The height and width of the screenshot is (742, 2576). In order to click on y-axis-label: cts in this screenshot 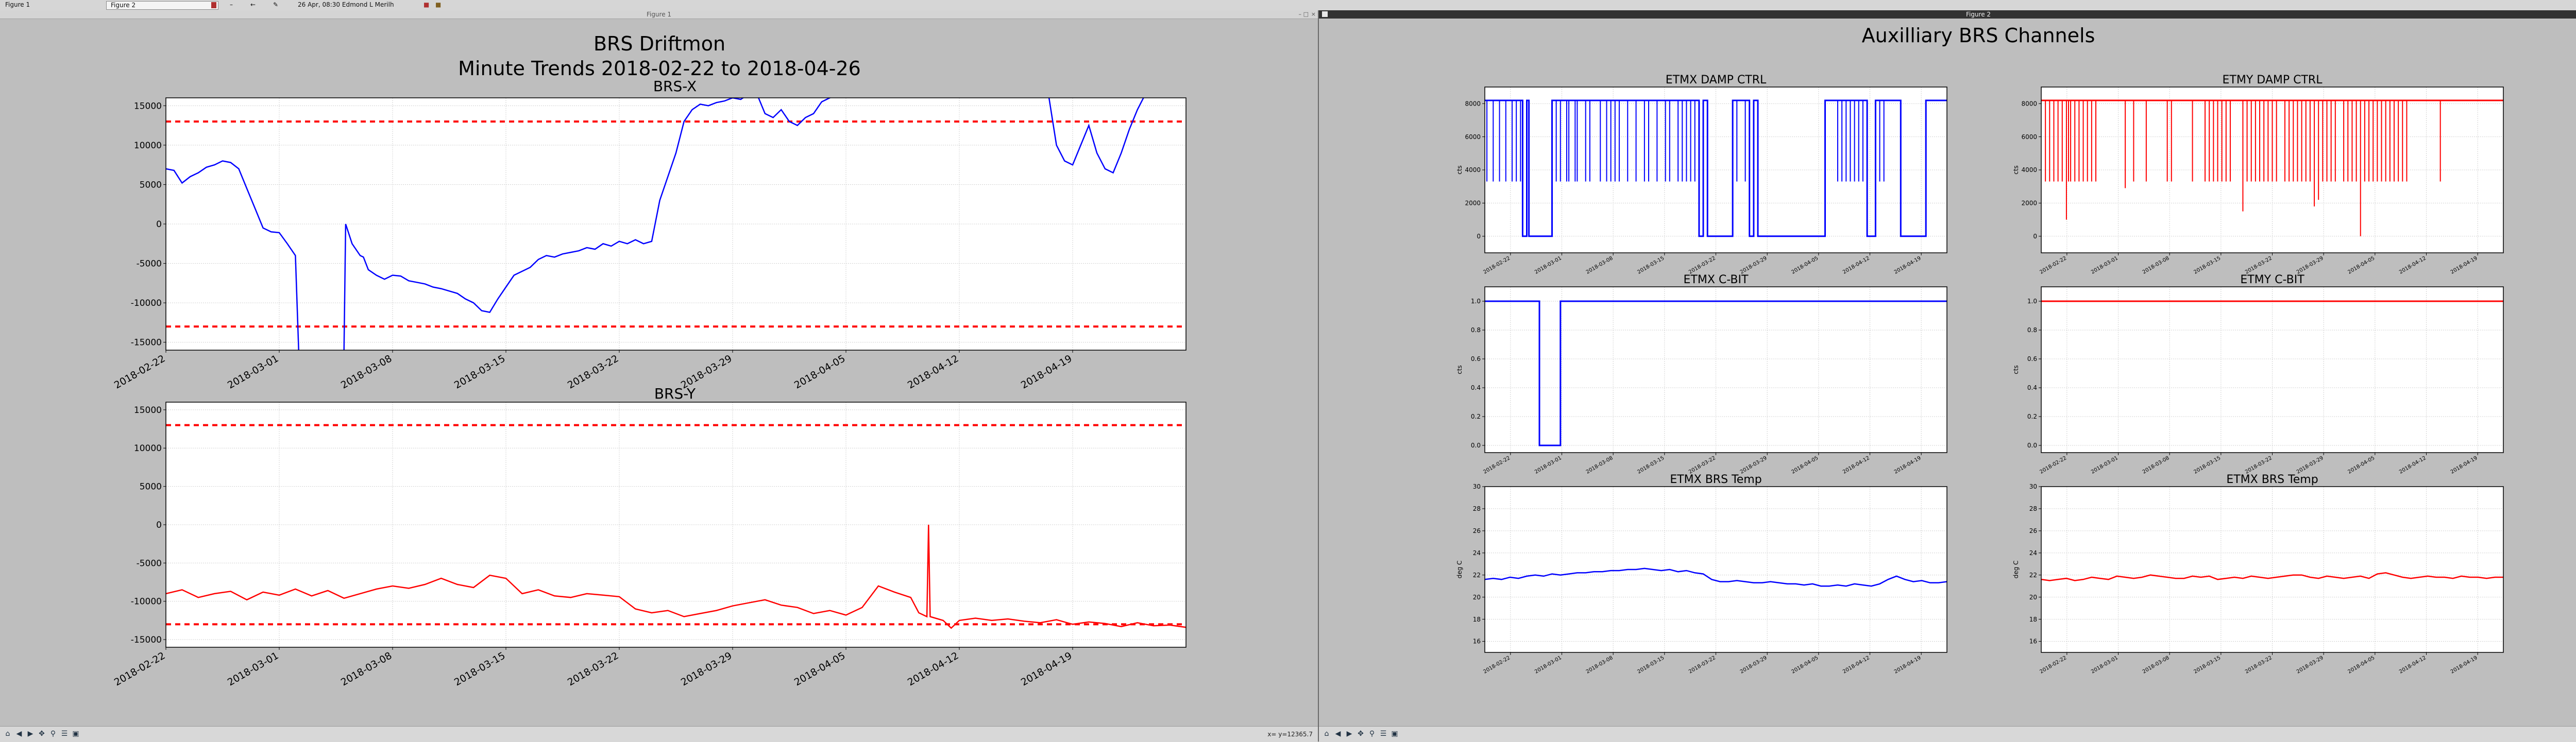, I will do `click(2016, 170)`.